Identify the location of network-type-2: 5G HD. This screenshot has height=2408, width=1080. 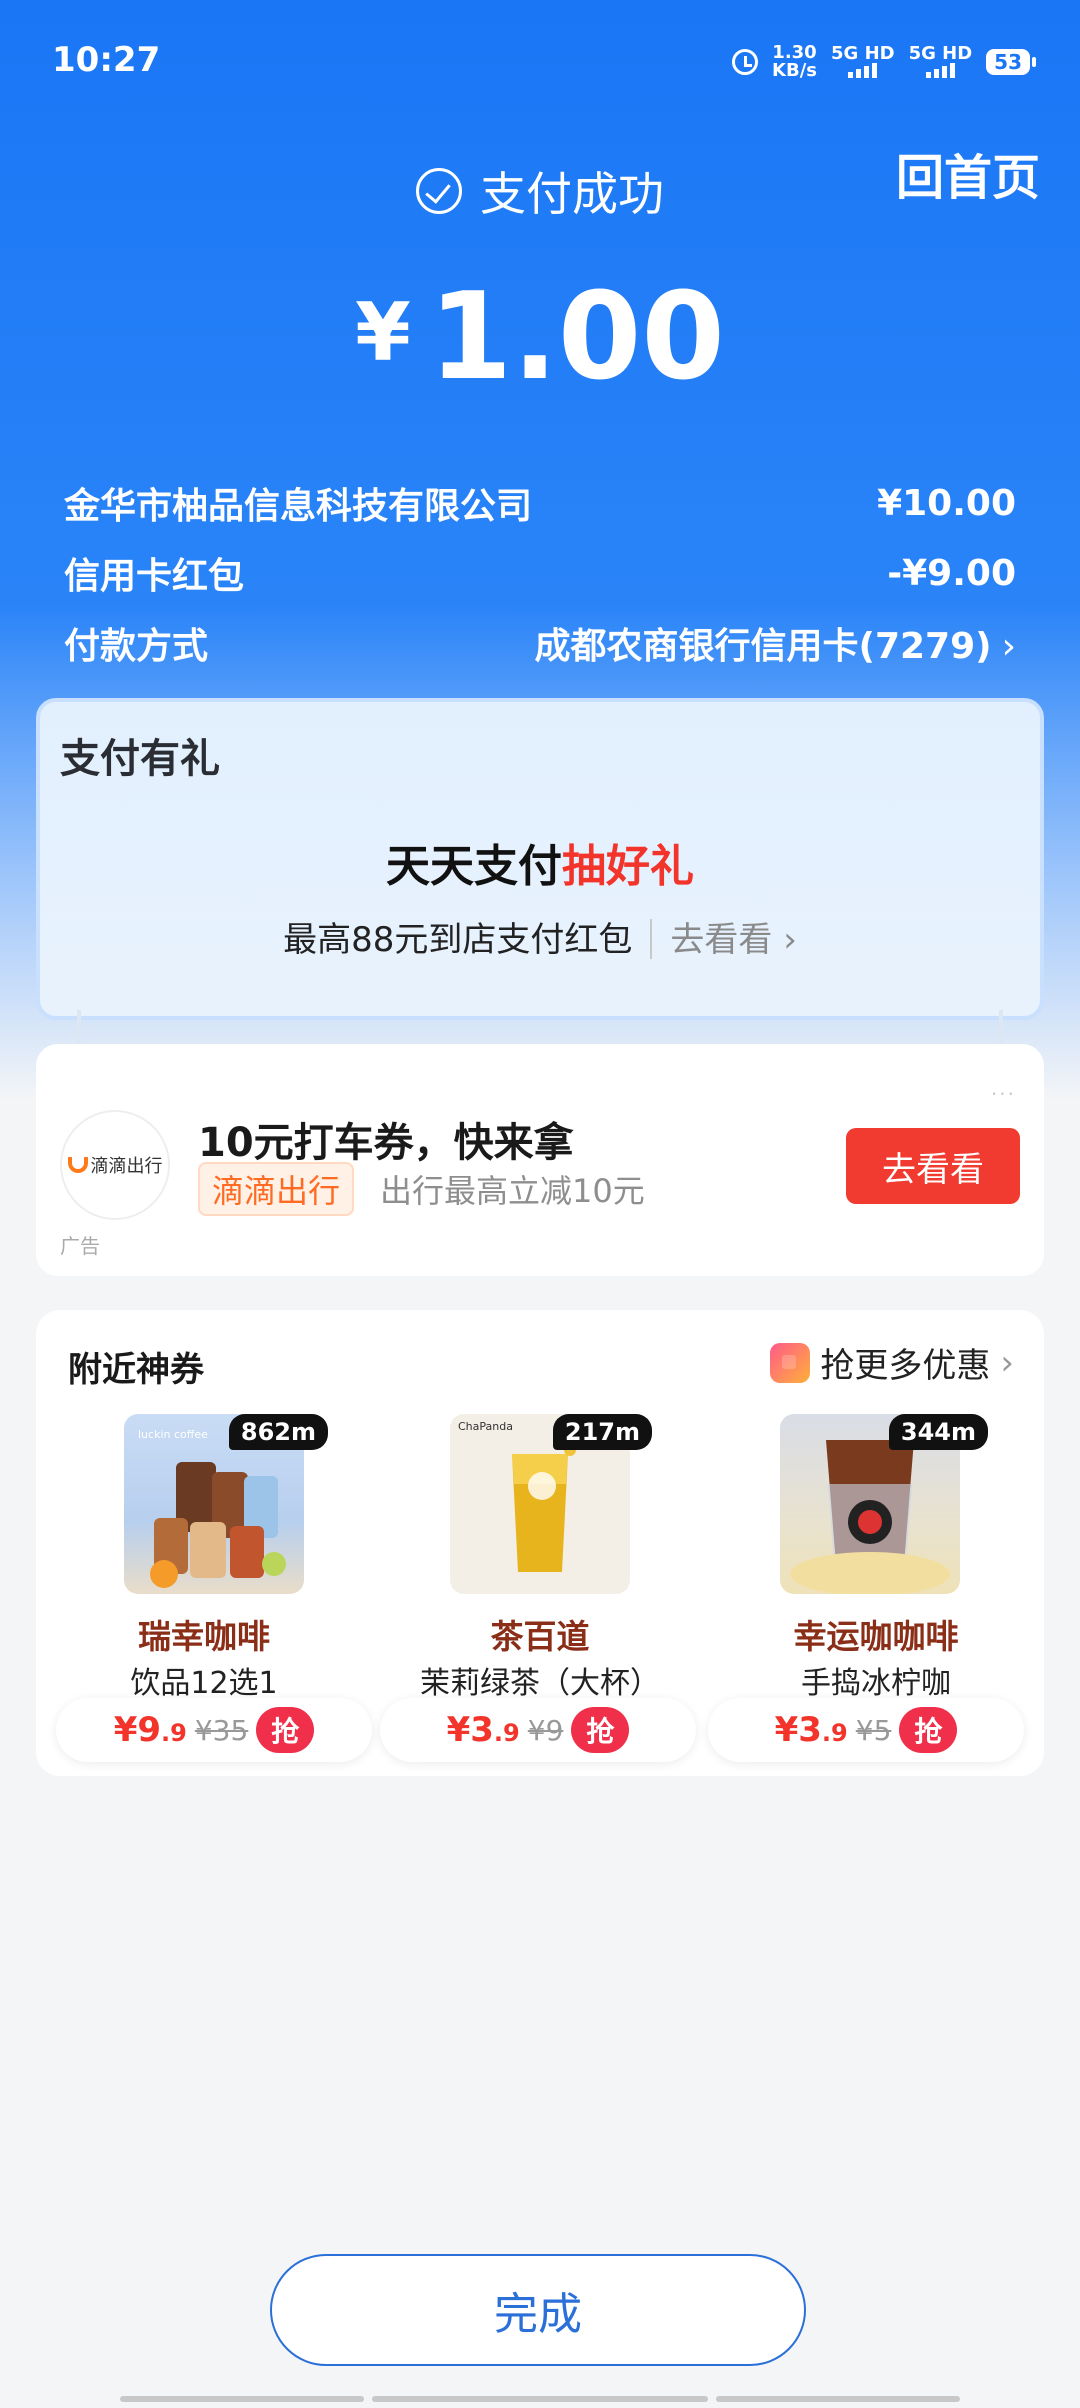
(940, 61).